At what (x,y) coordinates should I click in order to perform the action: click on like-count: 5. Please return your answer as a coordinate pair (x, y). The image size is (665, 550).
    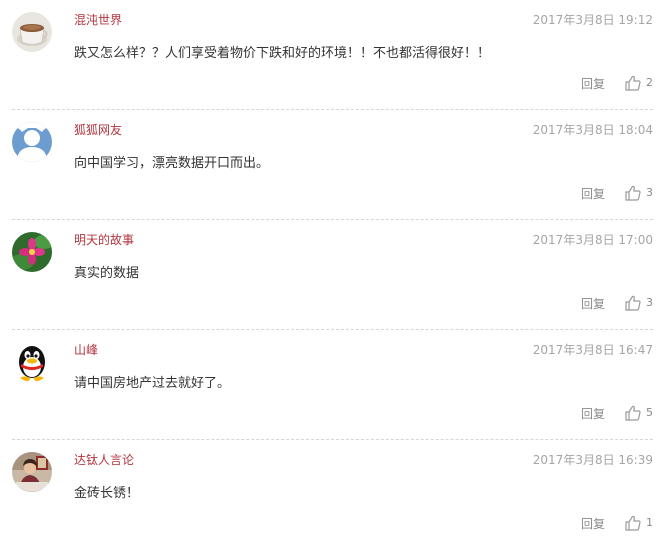
    Looking at the image, I should click on (649, 412).